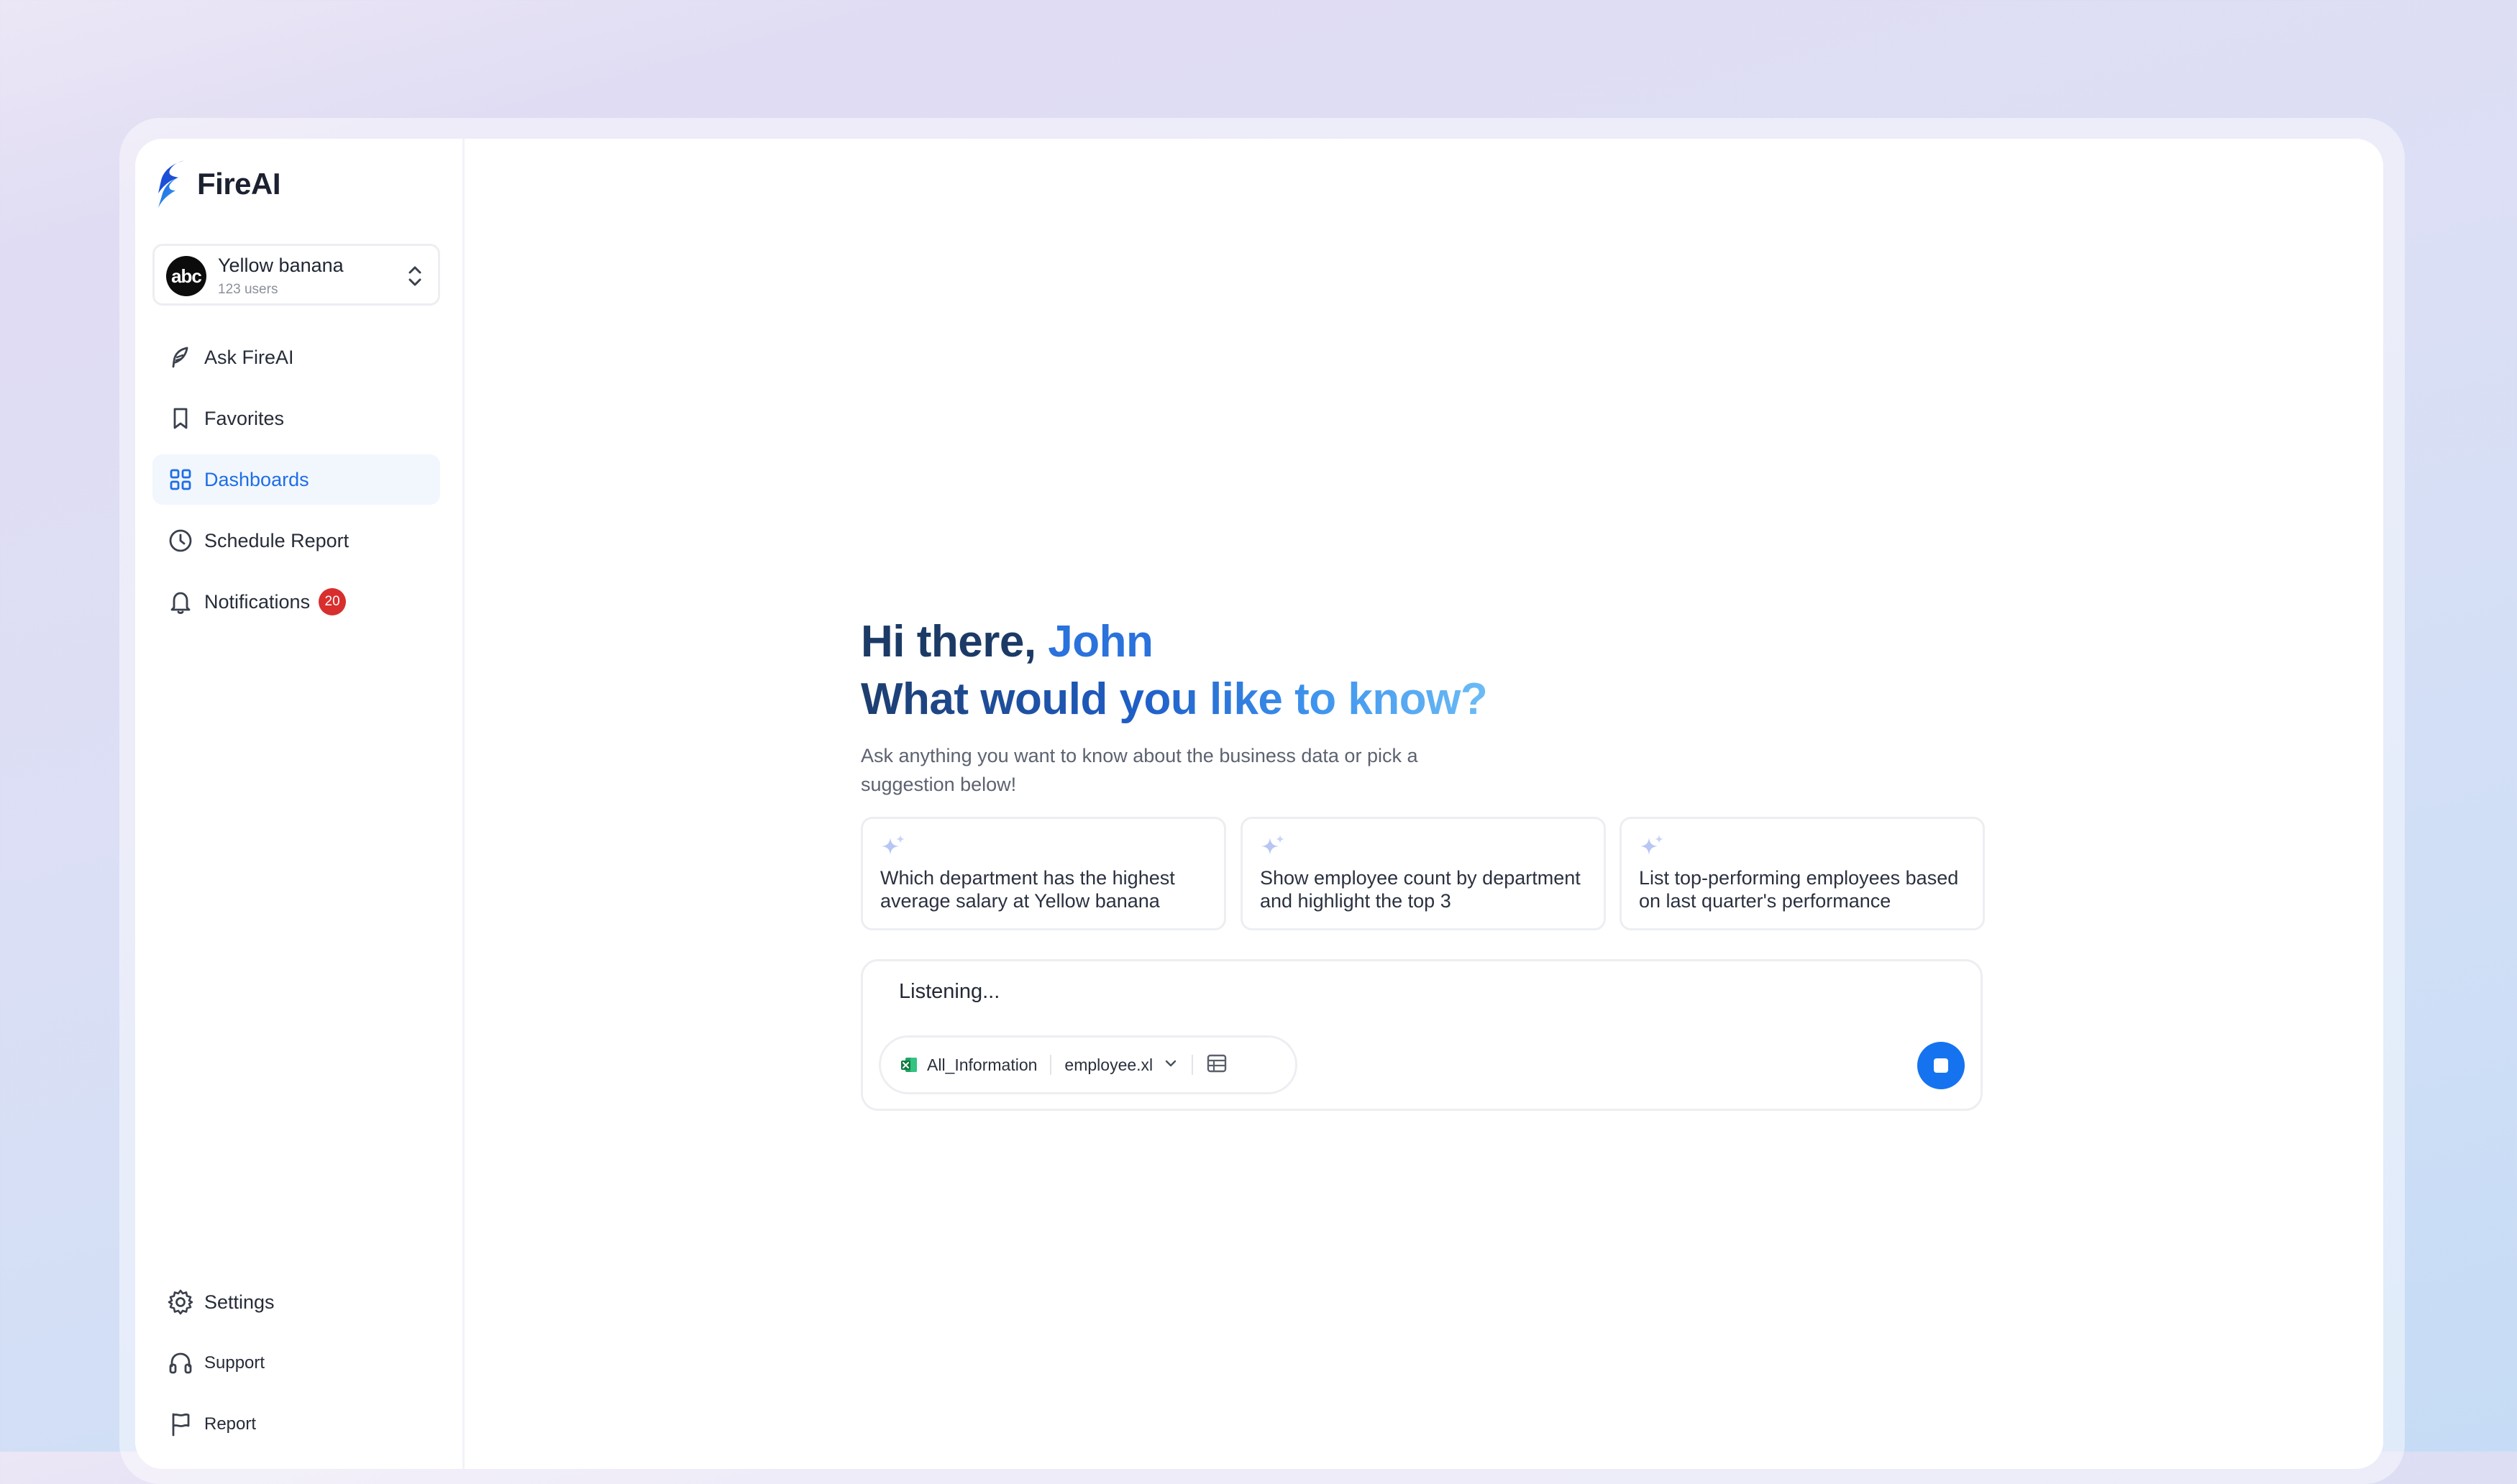 The image size is (2517, 1484). I want to click on sidebar-item-label: Notifications, so click(258, 601).